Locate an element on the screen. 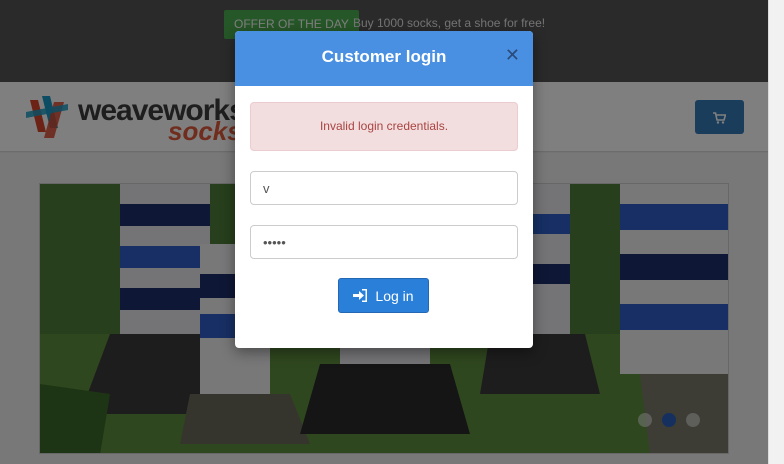 The image size is (784, 464). password-field is located at coordinates (384, 242).